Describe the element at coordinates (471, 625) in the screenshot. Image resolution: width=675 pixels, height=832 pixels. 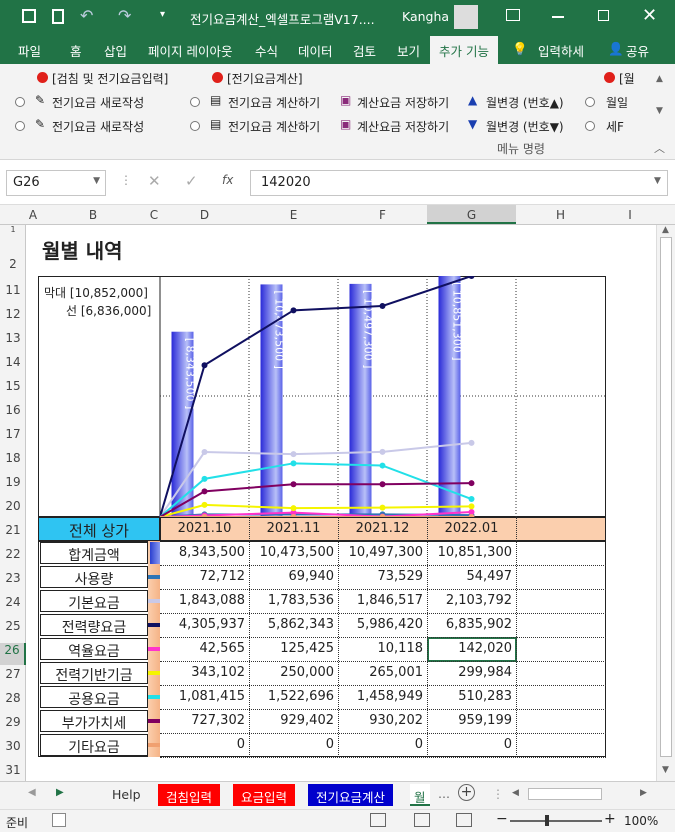
I see `table-cell: 6,835,902` at that location.